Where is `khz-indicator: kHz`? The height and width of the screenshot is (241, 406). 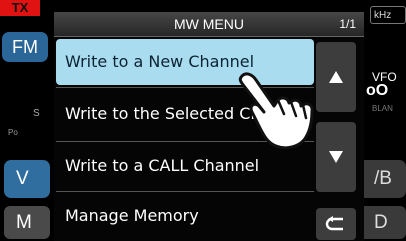
khz-indicator: kHz is located at coordinates (388, 15).